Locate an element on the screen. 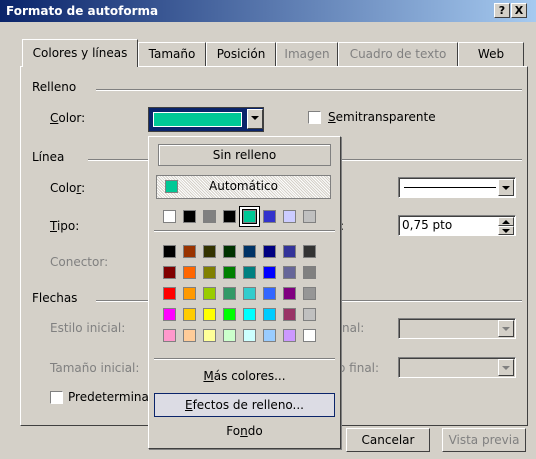 This screenshot has height=459, width=536. tab-imagen: Imagen is located at coordinates (307, 54).